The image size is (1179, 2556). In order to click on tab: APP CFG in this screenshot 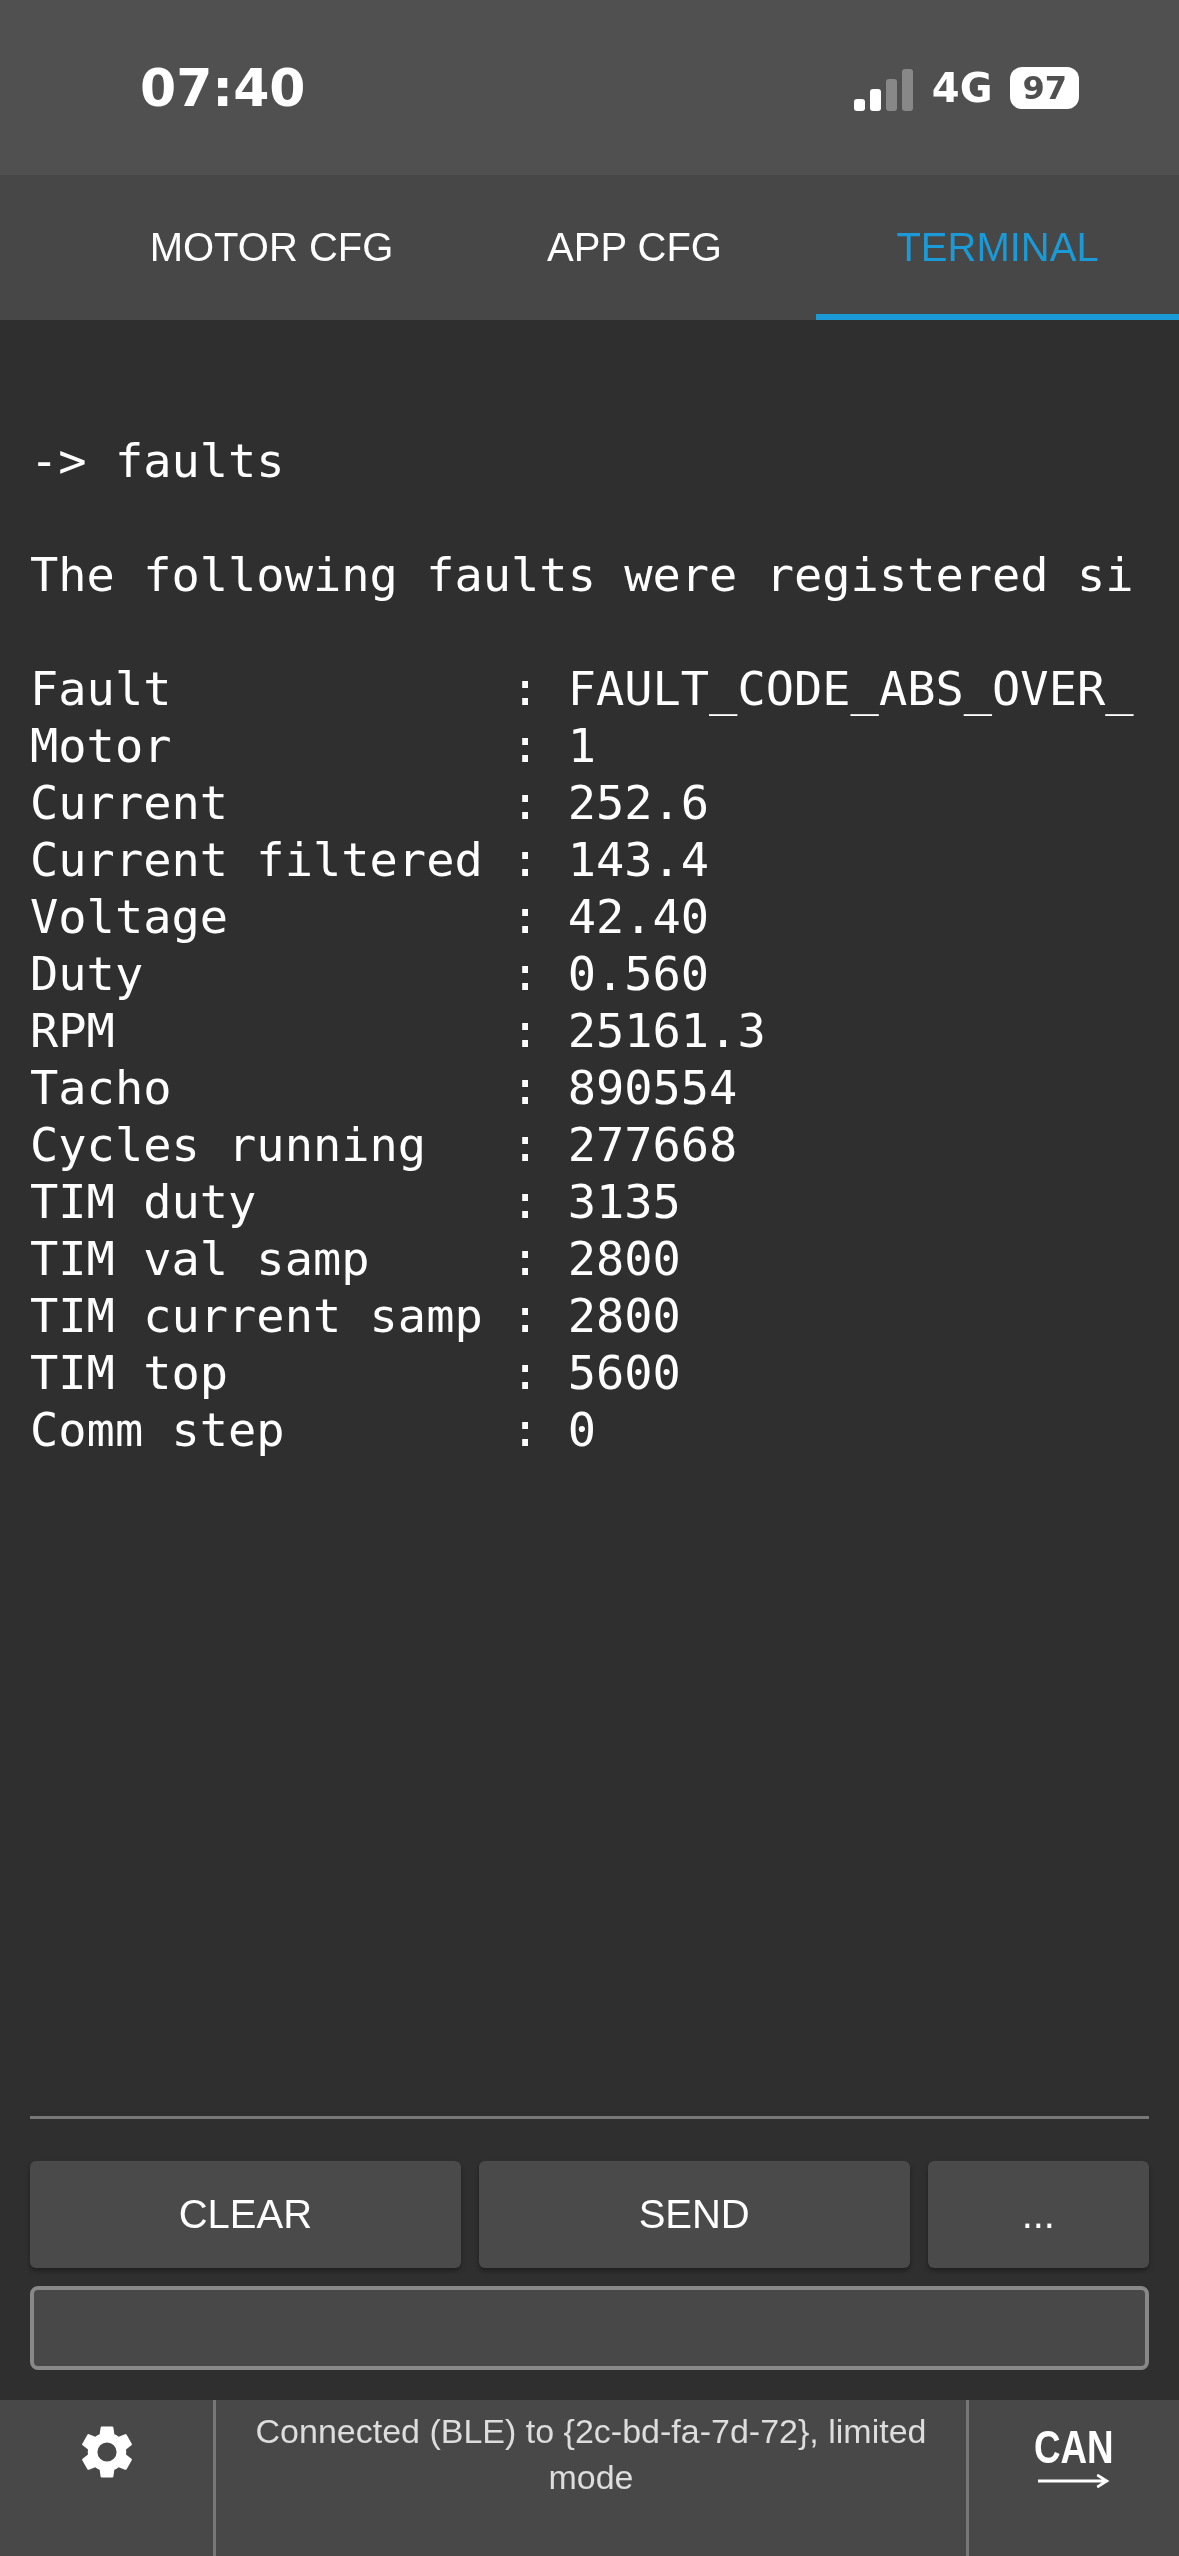, I will do `click(634, 247)`.